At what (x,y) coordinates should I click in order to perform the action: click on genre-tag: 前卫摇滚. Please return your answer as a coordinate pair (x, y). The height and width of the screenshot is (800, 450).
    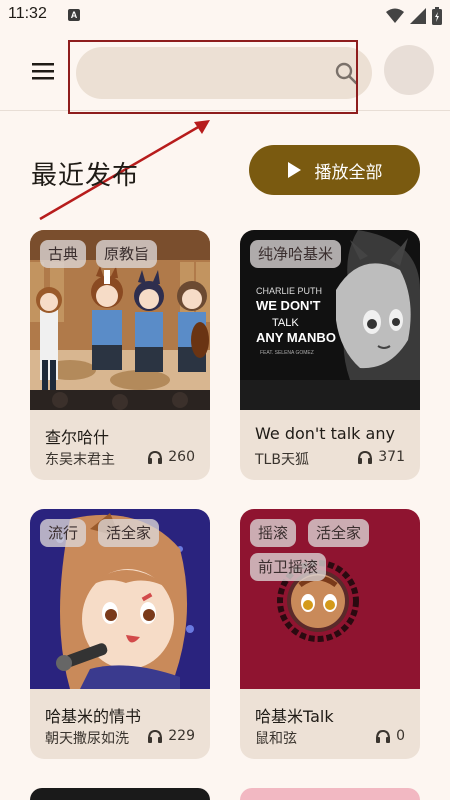
    Looking at the image, I should click on (288, 567).